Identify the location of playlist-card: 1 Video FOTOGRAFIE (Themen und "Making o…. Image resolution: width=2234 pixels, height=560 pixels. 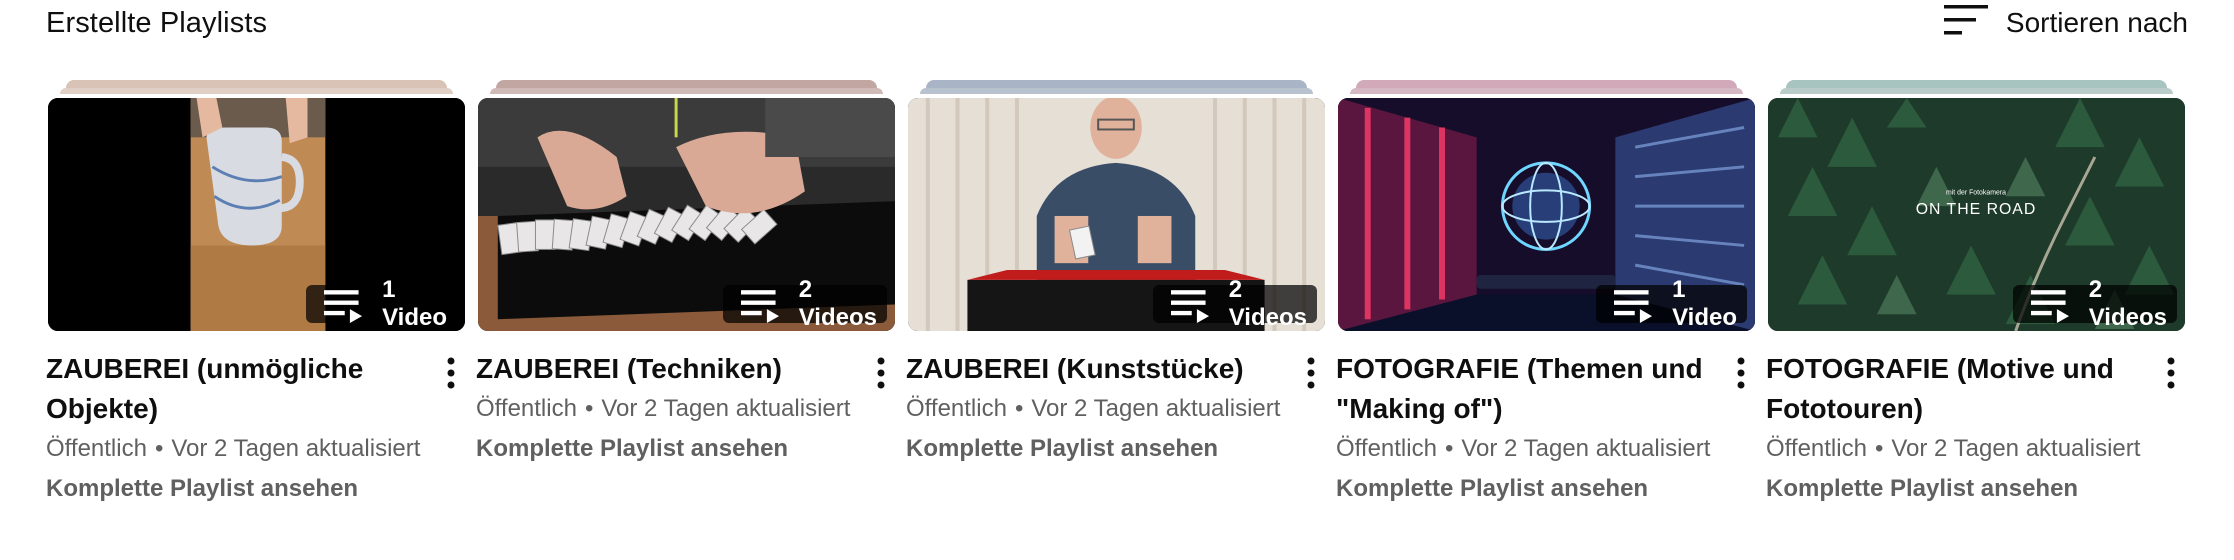
(1546, 294).